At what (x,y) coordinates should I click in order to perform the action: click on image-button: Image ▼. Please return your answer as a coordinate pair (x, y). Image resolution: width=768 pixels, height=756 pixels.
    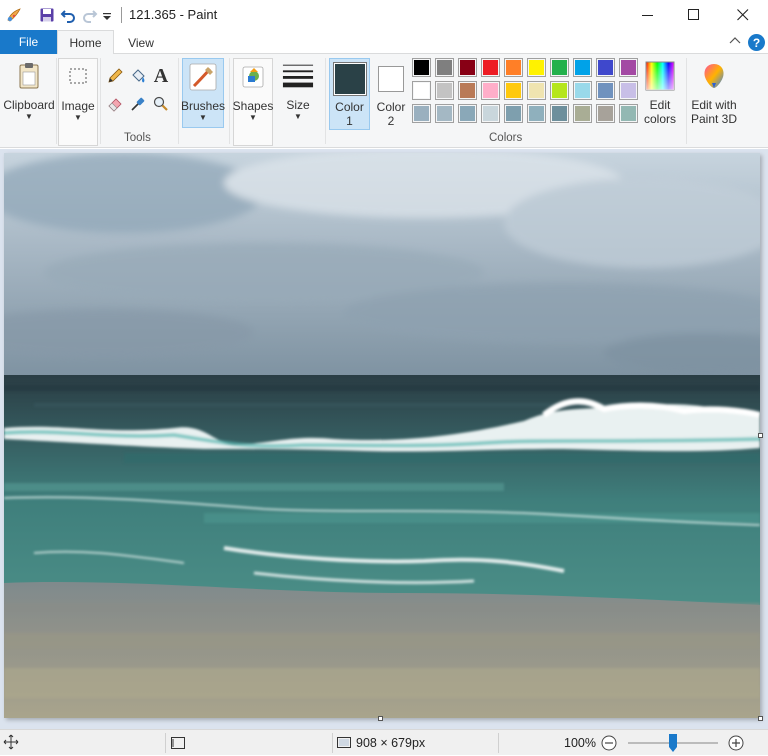
    Looking at the image, I should click on (78, 102).